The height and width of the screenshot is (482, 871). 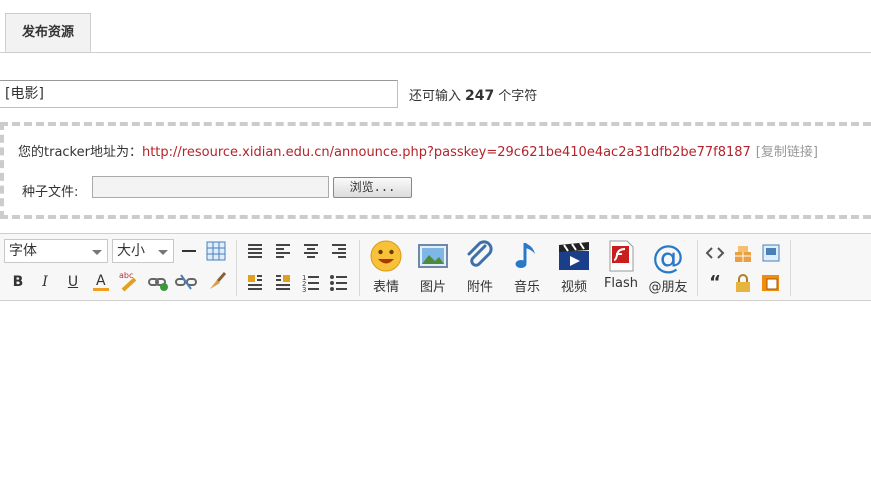 What do you see at coordinates (743, 253) in the screenshot?
I see `free-block-icon` at bounding box center [743, 253].